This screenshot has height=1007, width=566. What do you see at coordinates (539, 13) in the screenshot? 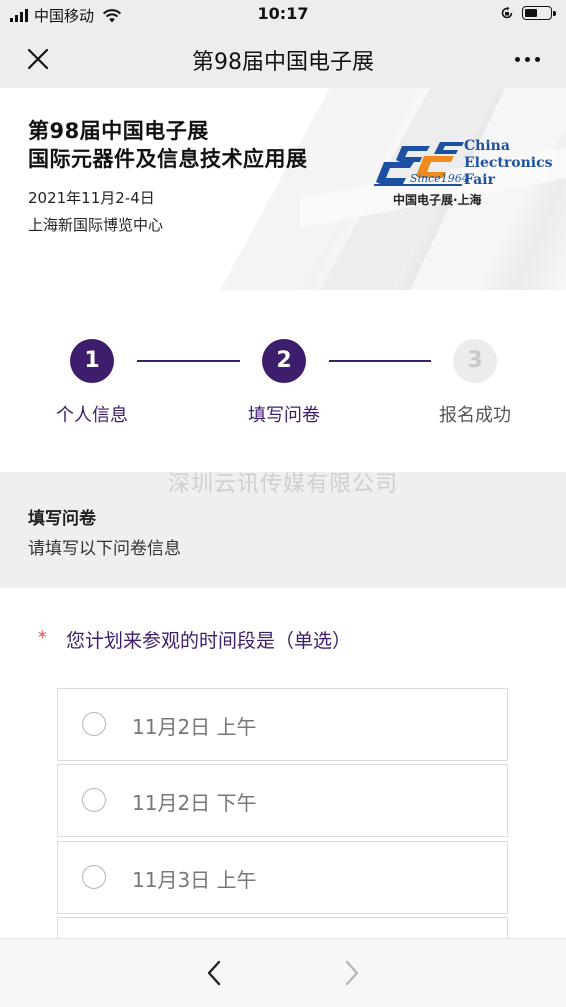
I see `battery-icon` at bounding box center [539, 13].